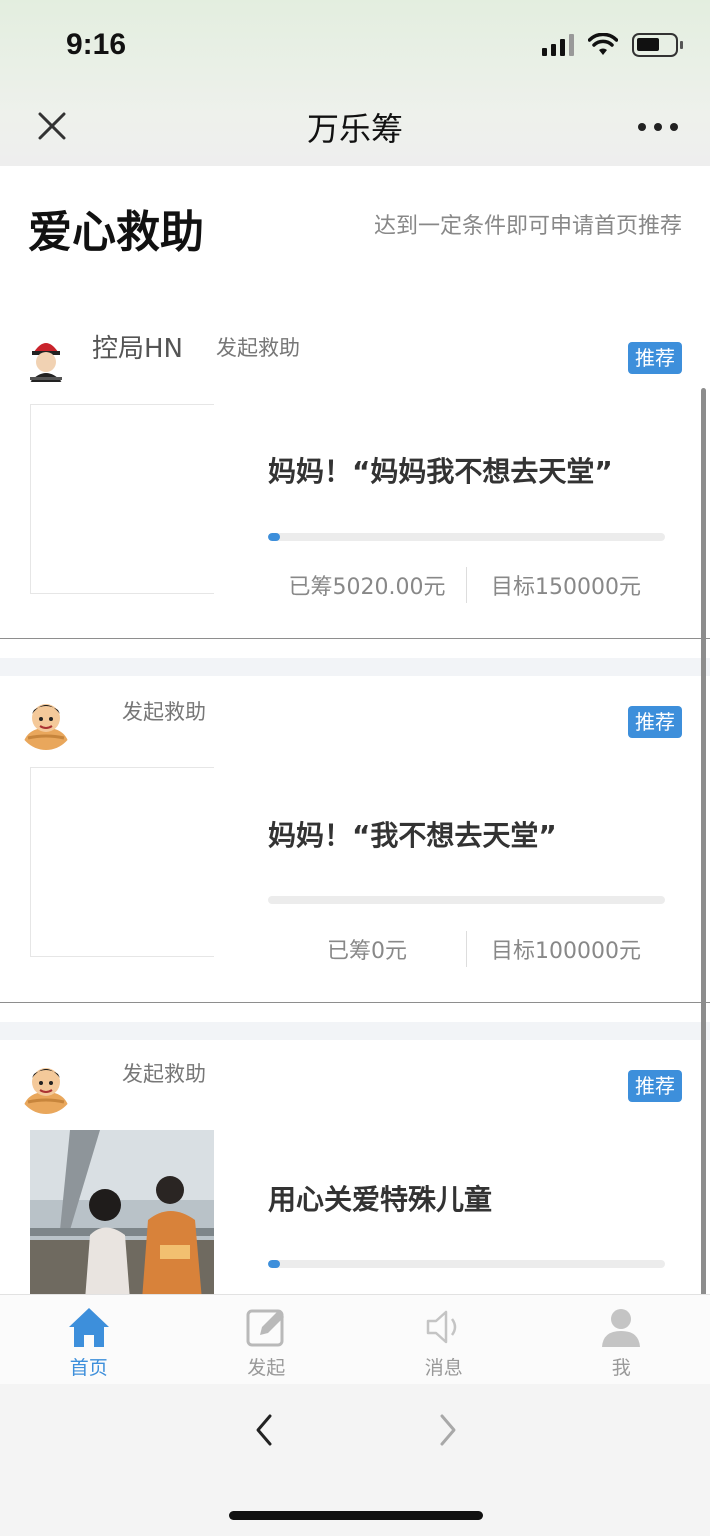 The image size is (710, 1536). I want to click on raised-amount: 已筹5020.00元, so click(367, 587).